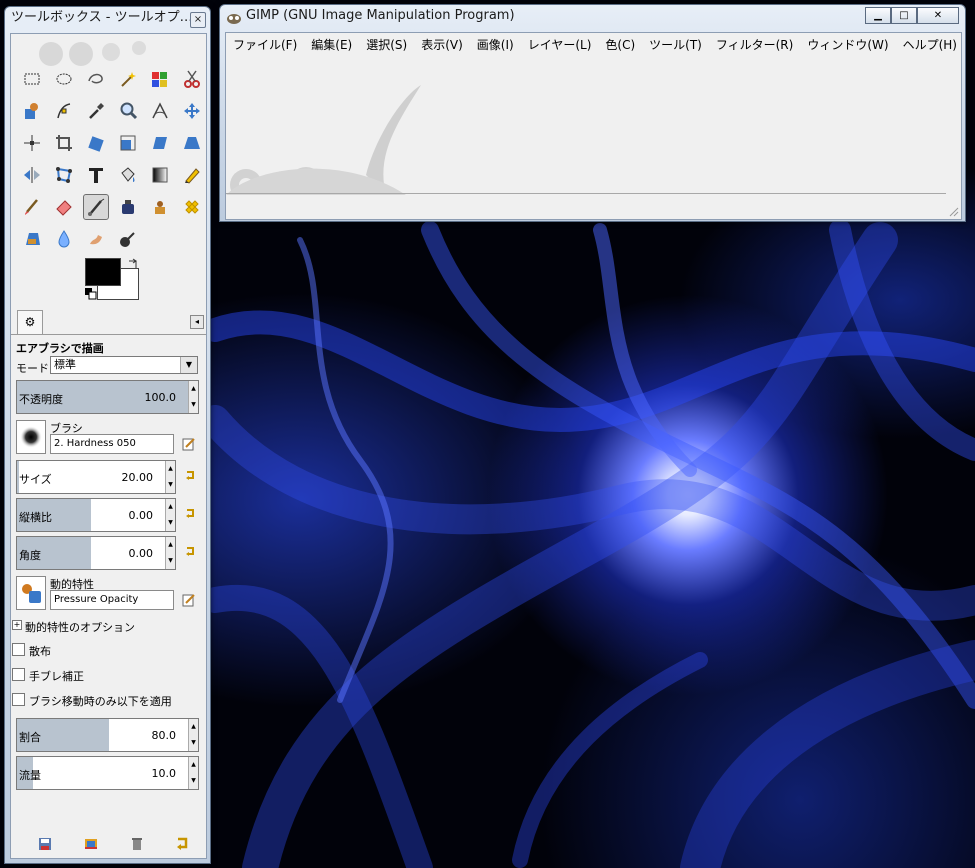 The height and width of the screenshot is (868, 975). I want to click on menu-item: 編集(E), so click(331, 44).